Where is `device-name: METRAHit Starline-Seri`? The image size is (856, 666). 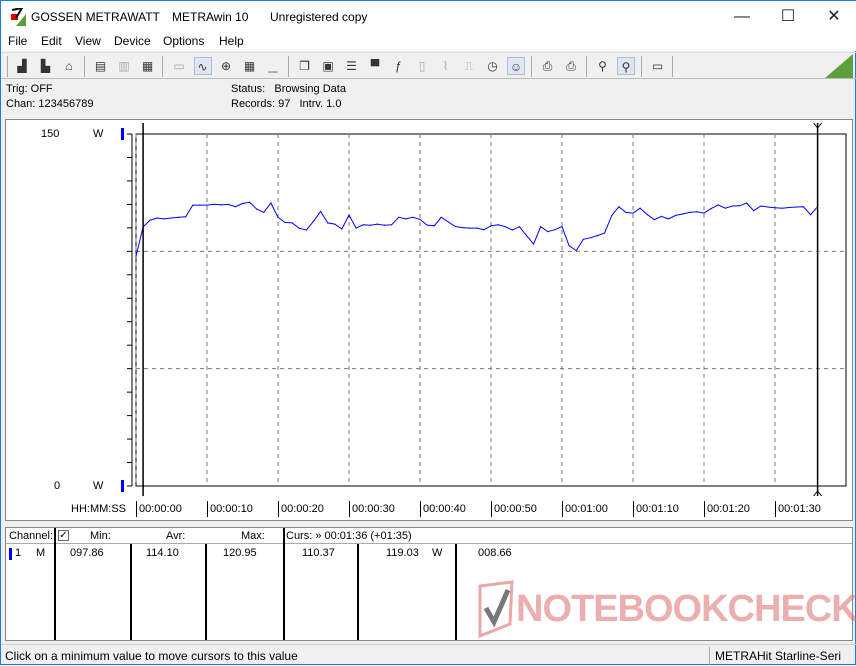 device-name: METRAHit Starline-Seri is located at coordinates (778, 656).